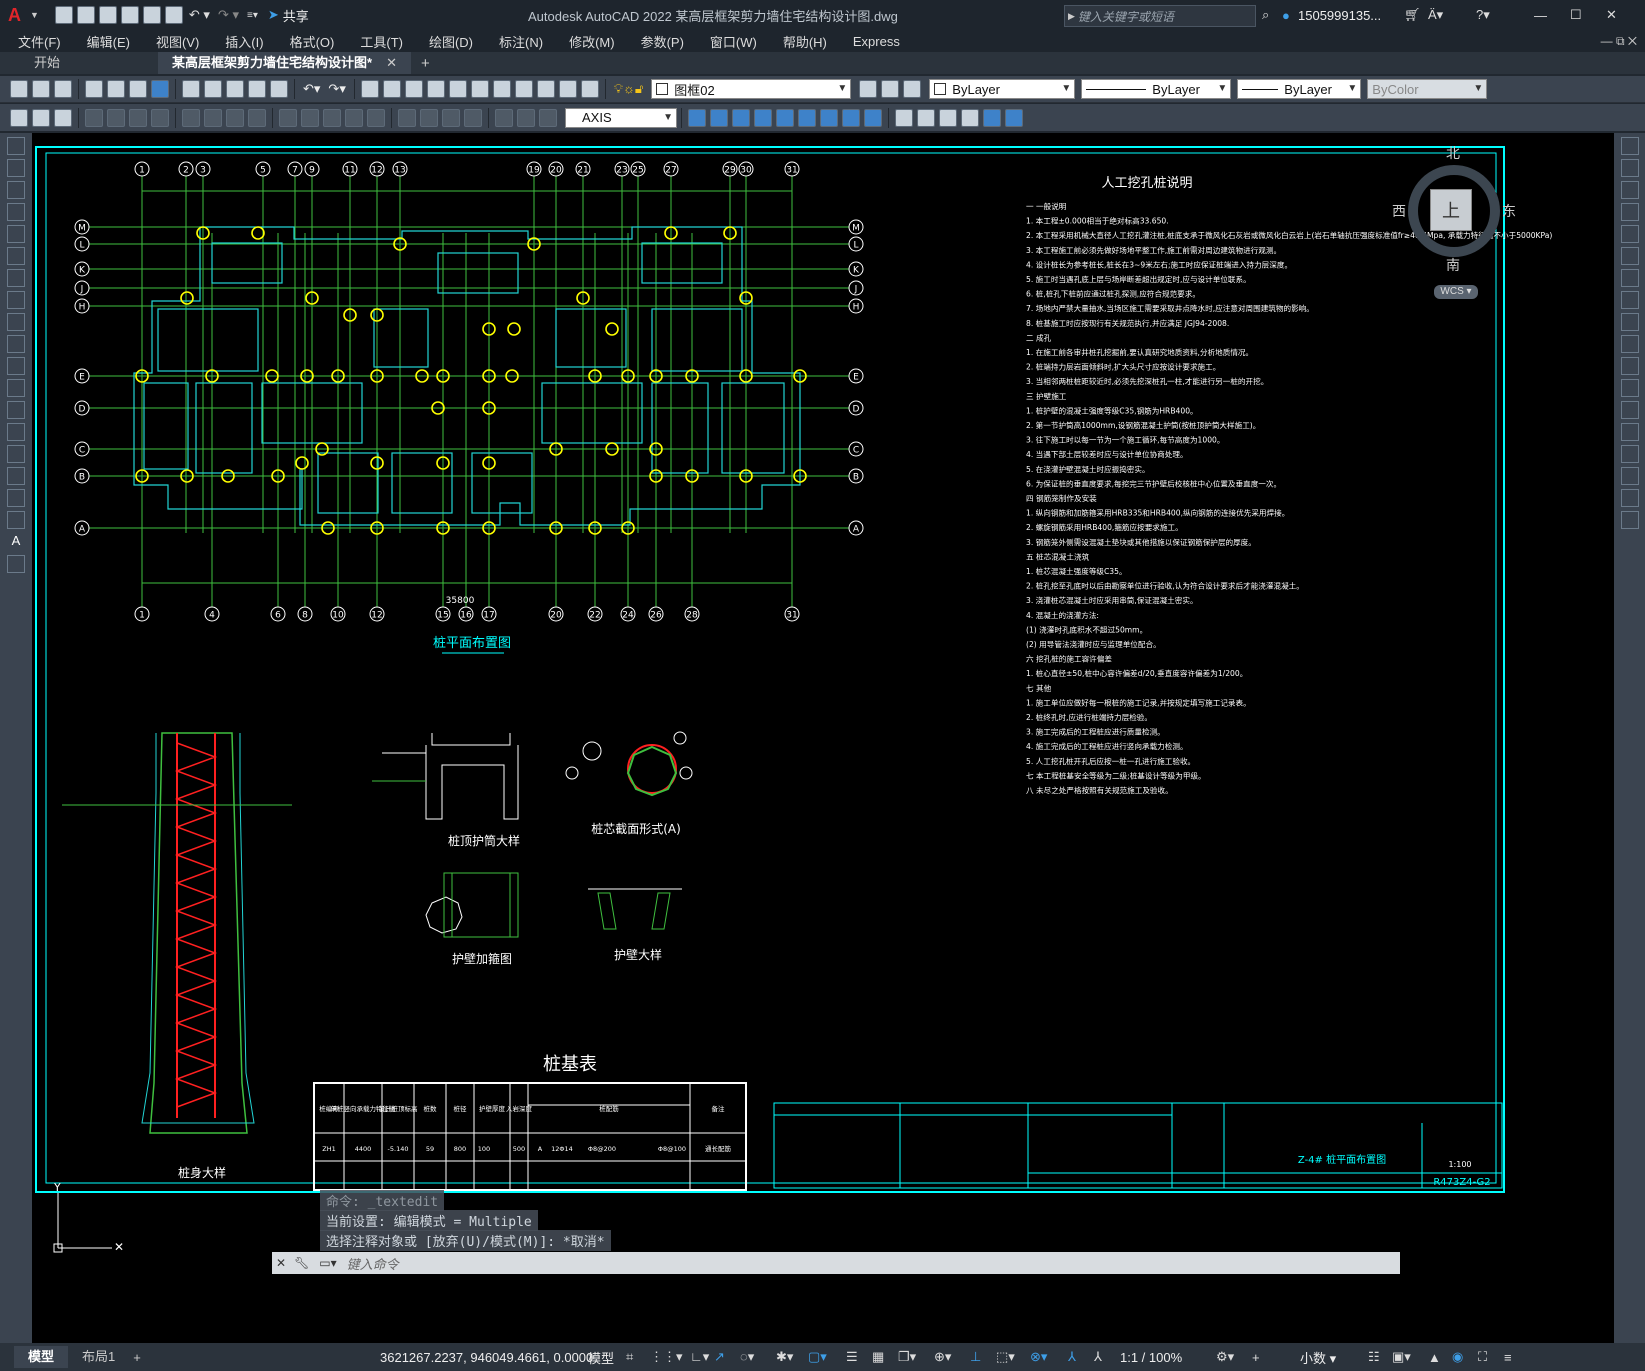 The image size is (1645, 1371). What do you see at coordinates (662, 41) in the screenshot?
I see `menu-parametric: 参数(P)` at bounding box center [662, 41].